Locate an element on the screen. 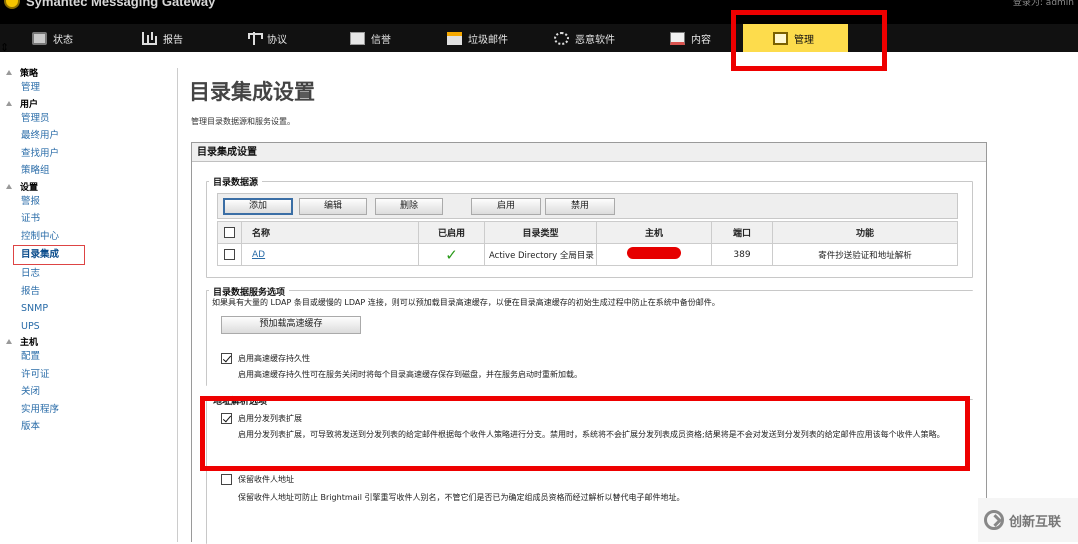 The height and width of the screenshot is (544, 1078). col-port: 端口 is located at coordinates (742, 232).